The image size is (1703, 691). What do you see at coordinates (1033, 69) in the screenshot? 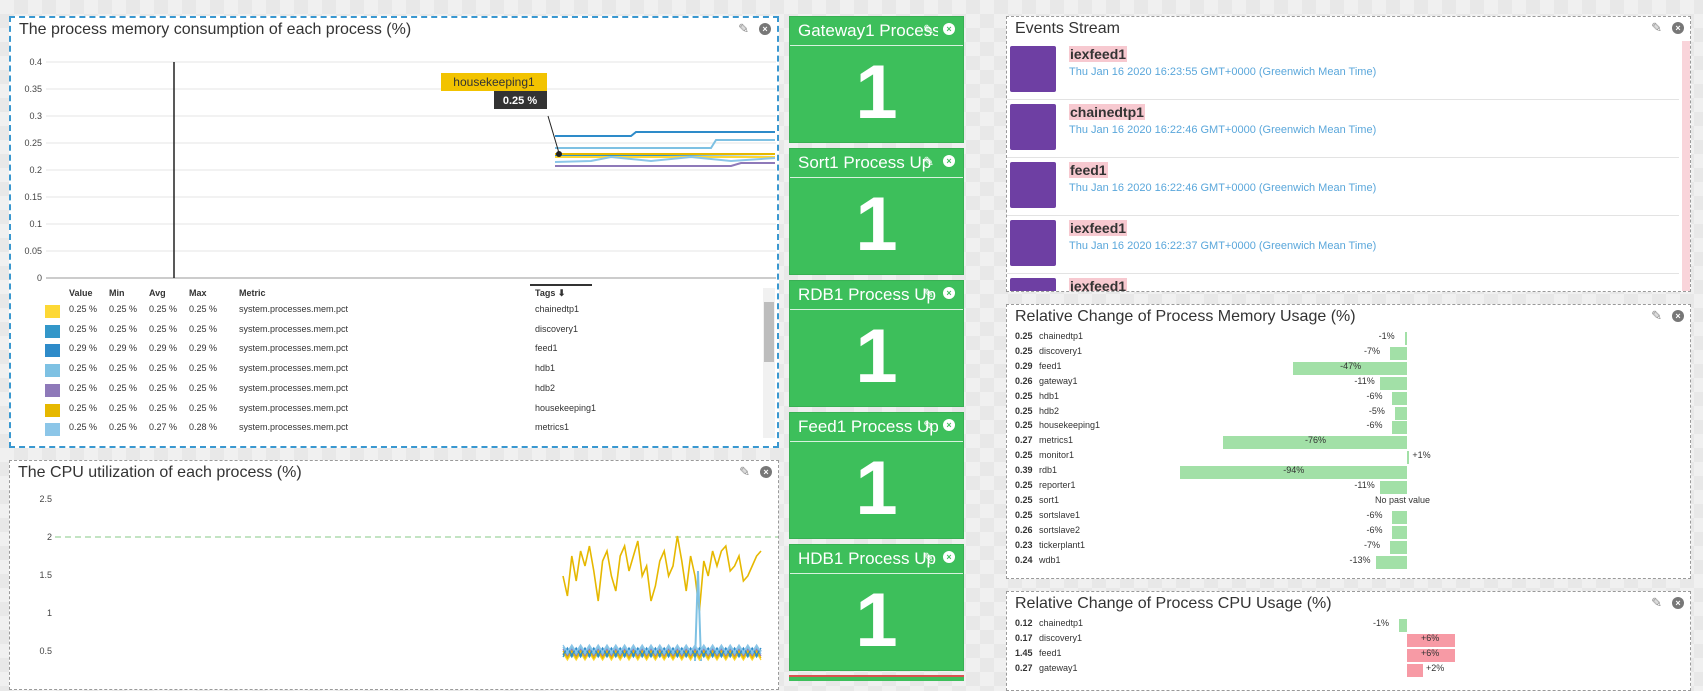
I see `datadog-avatar-icon` at bounding box center [1033, 69].